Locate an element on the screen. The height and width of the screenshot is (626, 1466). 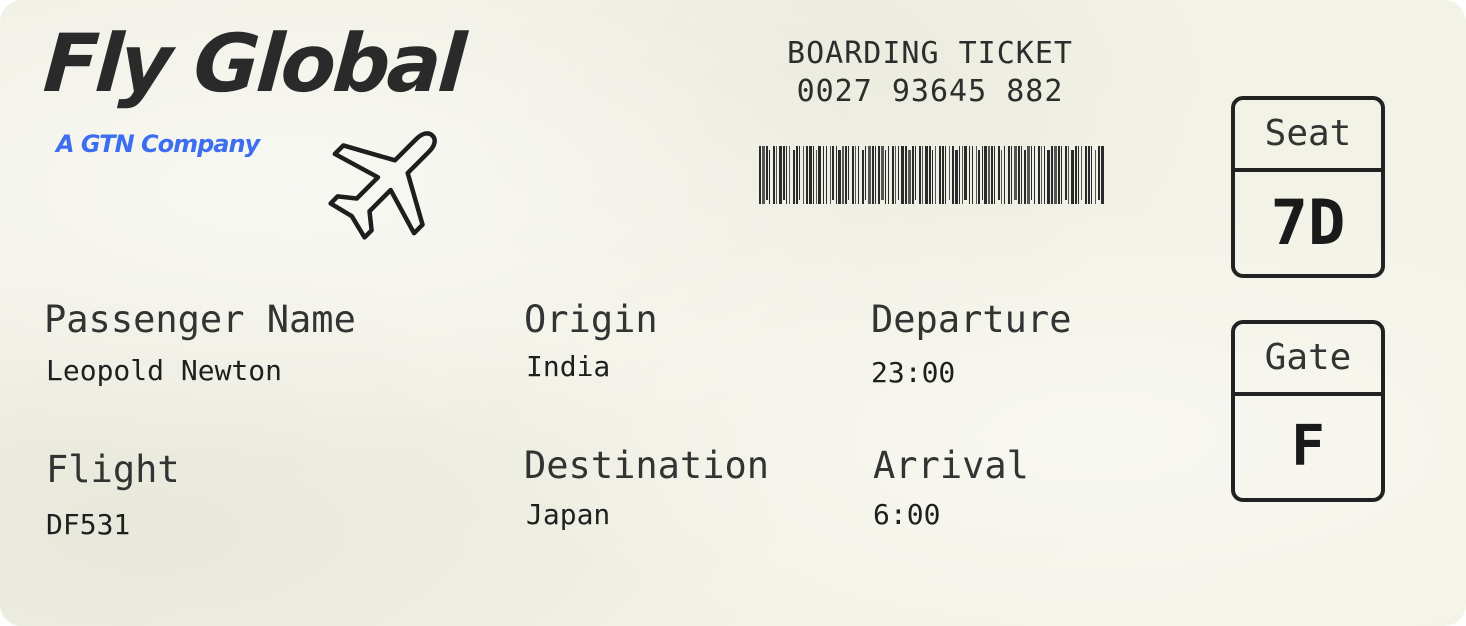
departure-value: 23:00 is located at coordinates (913, 372).